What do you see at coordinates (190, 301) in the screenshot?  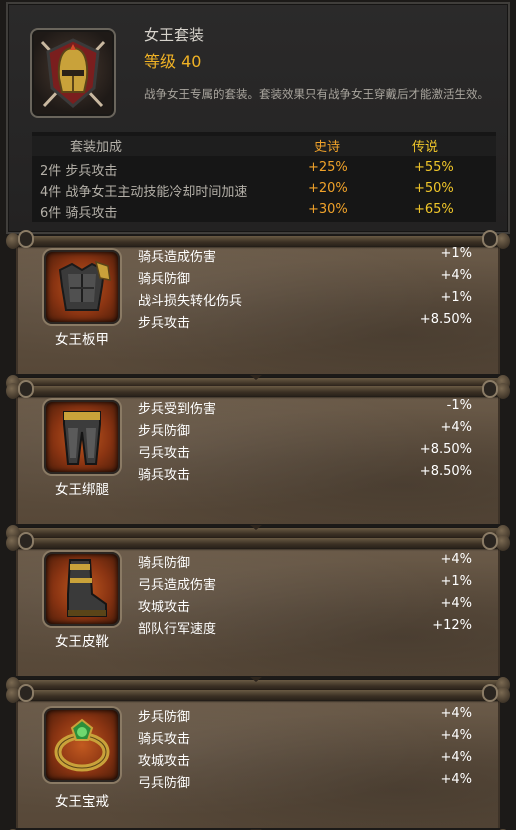 I see `stat-name: 战斗损失转化伤兵` at bounding box center [190, 301].